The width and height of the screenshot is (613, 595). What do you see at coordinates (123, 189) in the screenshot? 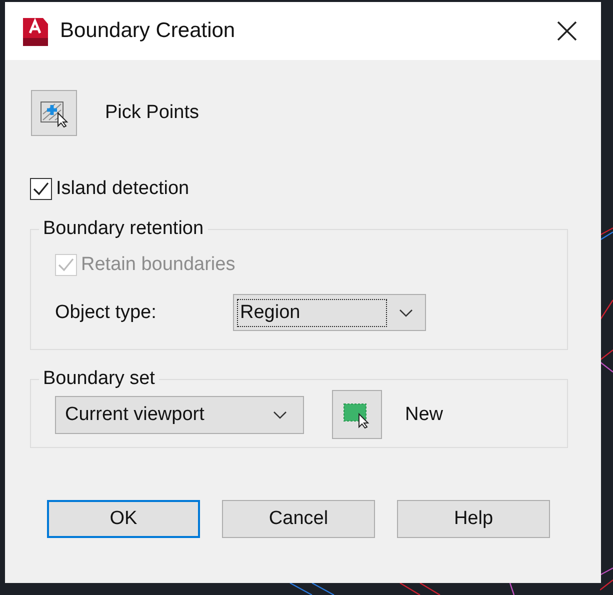
I see `checkbox-label: Island detection` at bounding box center [123, 189].